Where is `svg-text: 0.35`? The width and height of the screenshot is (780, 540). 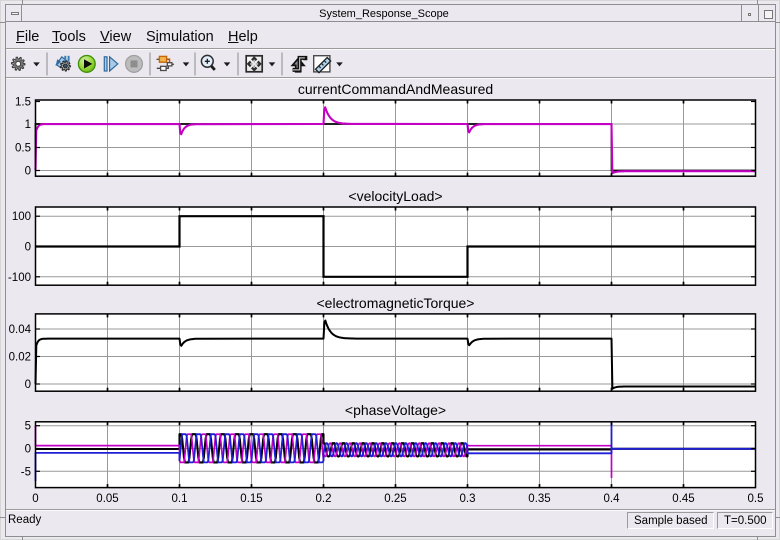 svg-text: 0.35 is located at coordinates (539, 499).